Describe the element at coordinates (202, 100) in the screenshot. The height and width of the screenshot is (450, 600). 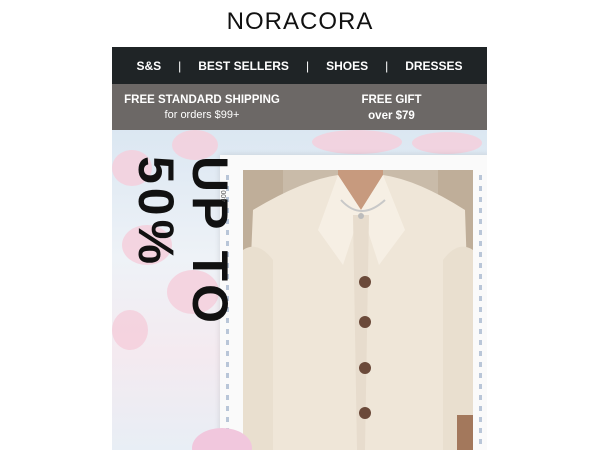
I see `shipping-title: FREE STANDARD SHIPPING` at that location.